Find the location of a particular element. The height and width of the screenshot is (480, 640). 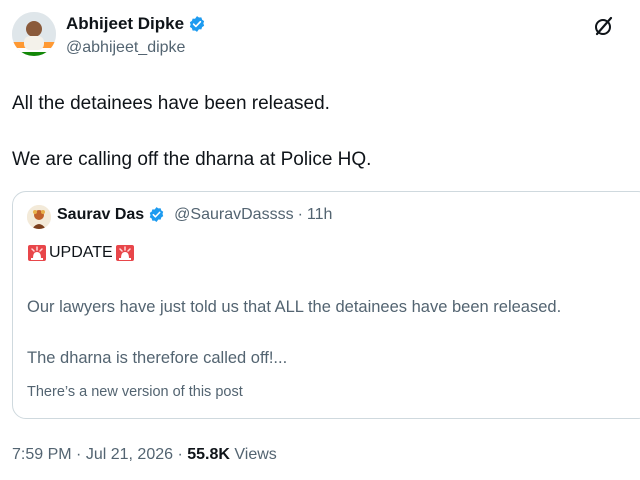

quote-update-line: UPDATE is located at coordinates (81, 253).